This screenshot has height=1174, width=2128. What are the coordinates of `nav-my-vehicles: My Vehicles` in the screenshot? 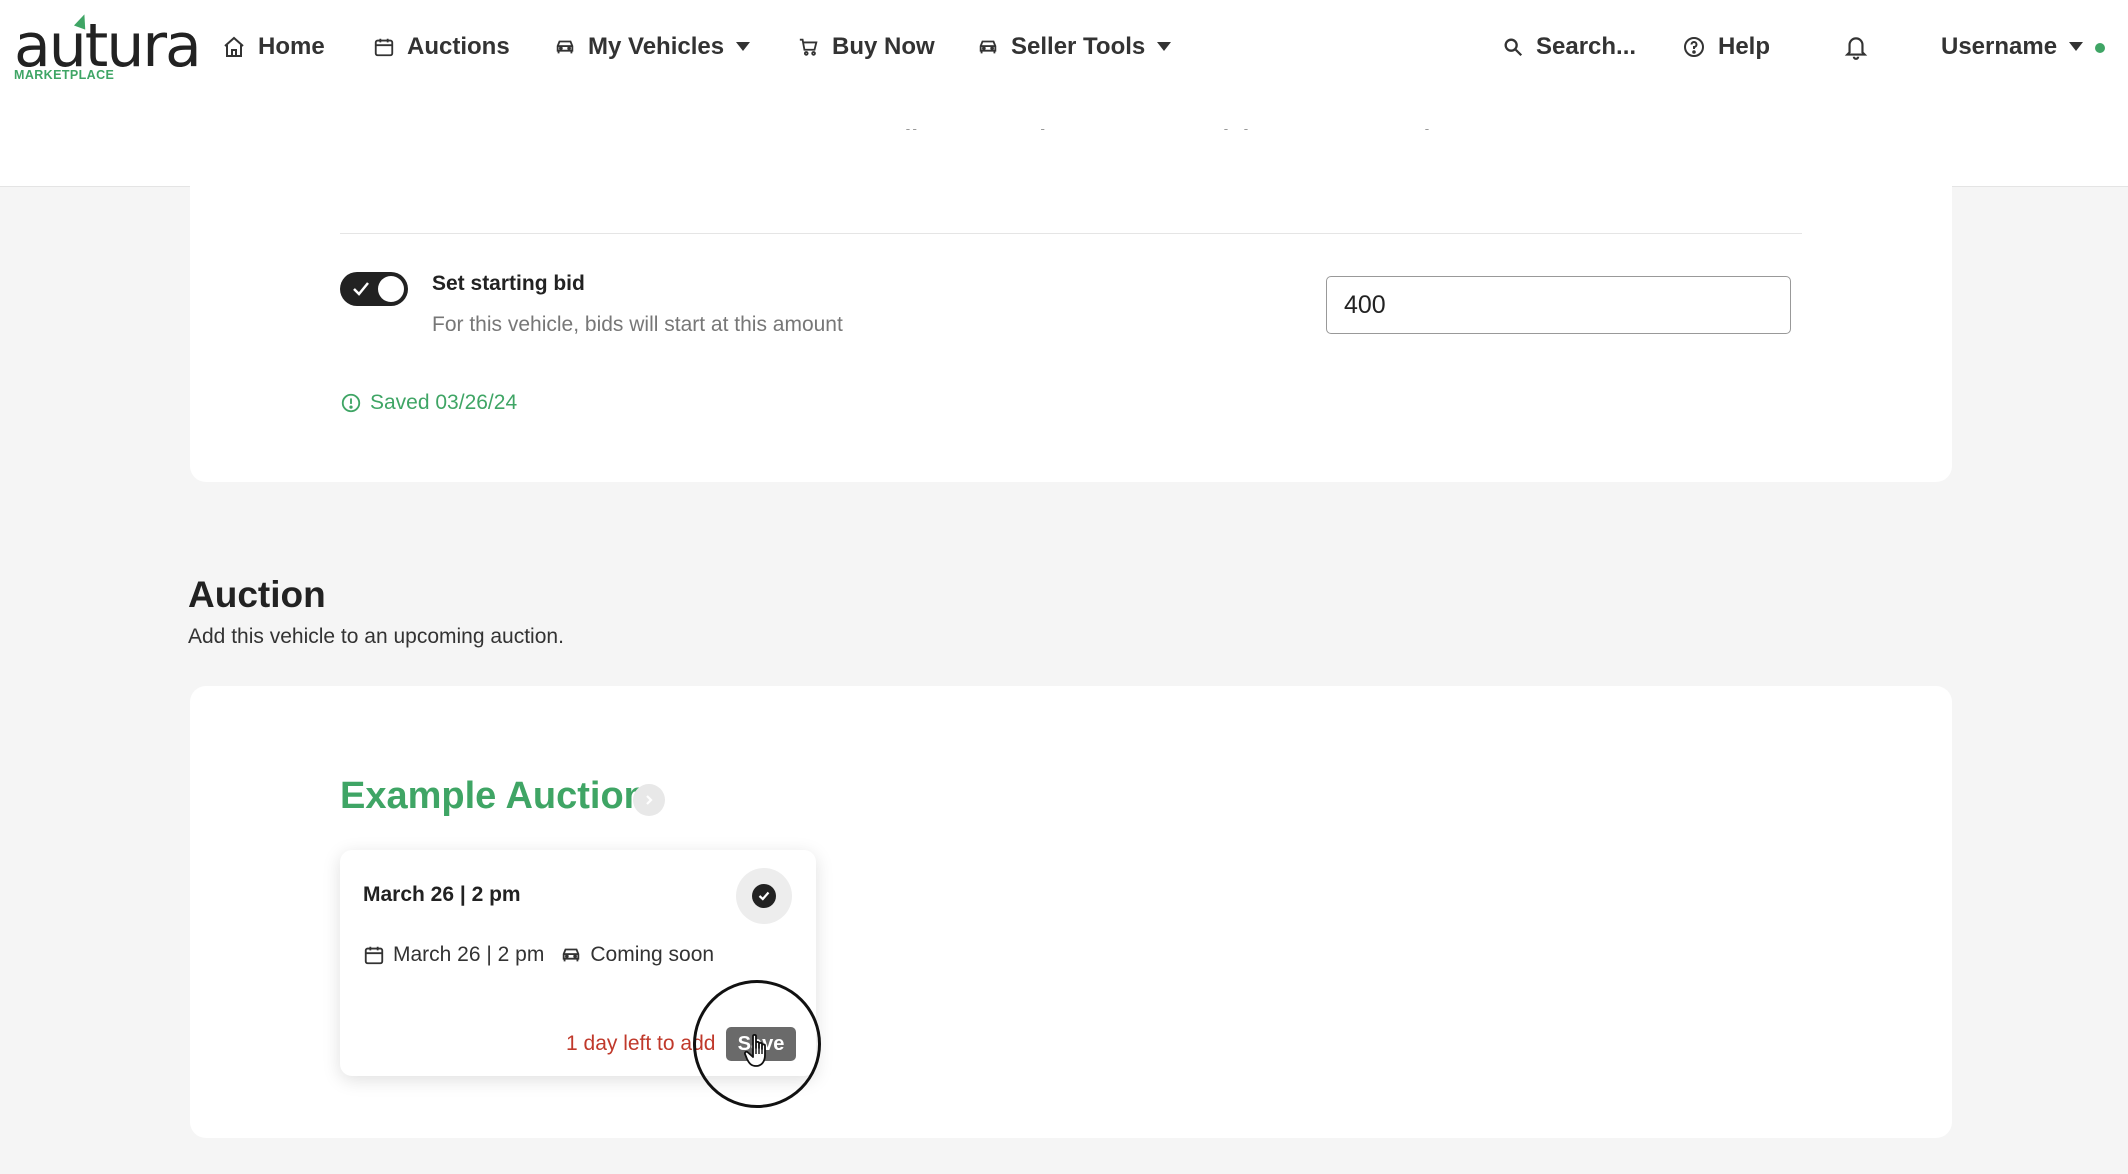 It's located at (652, 46).